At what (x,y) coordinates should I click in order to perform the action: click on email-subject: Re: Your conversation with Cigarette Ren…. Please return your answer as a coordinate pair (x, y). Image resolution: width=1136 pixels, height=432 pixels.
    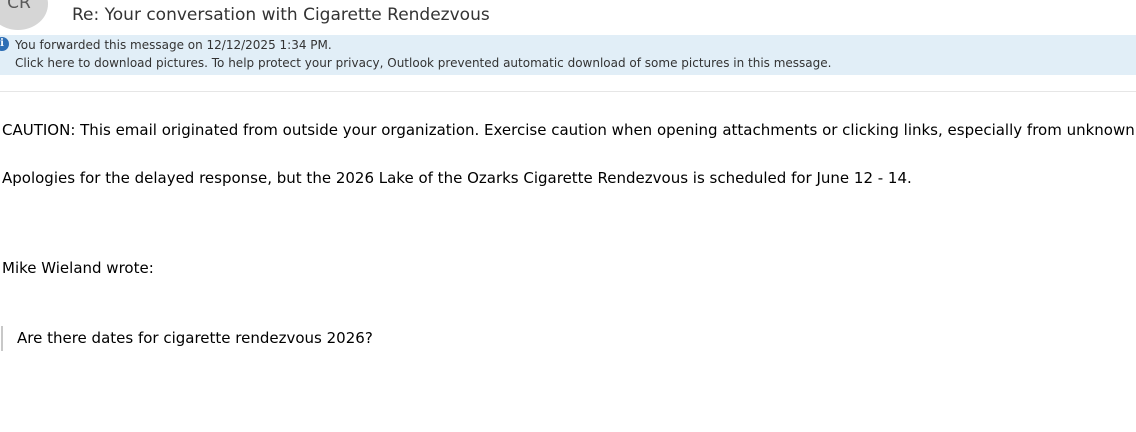
    Looking at the image, I should click on (281, 15).